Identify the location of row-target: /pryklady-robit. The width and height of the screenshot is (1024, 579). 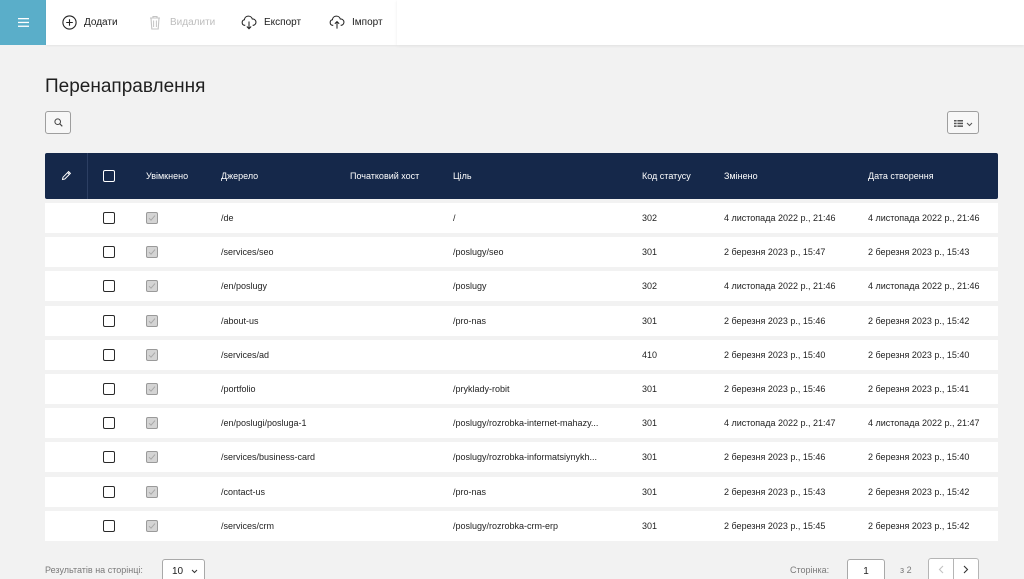
(481, 389).